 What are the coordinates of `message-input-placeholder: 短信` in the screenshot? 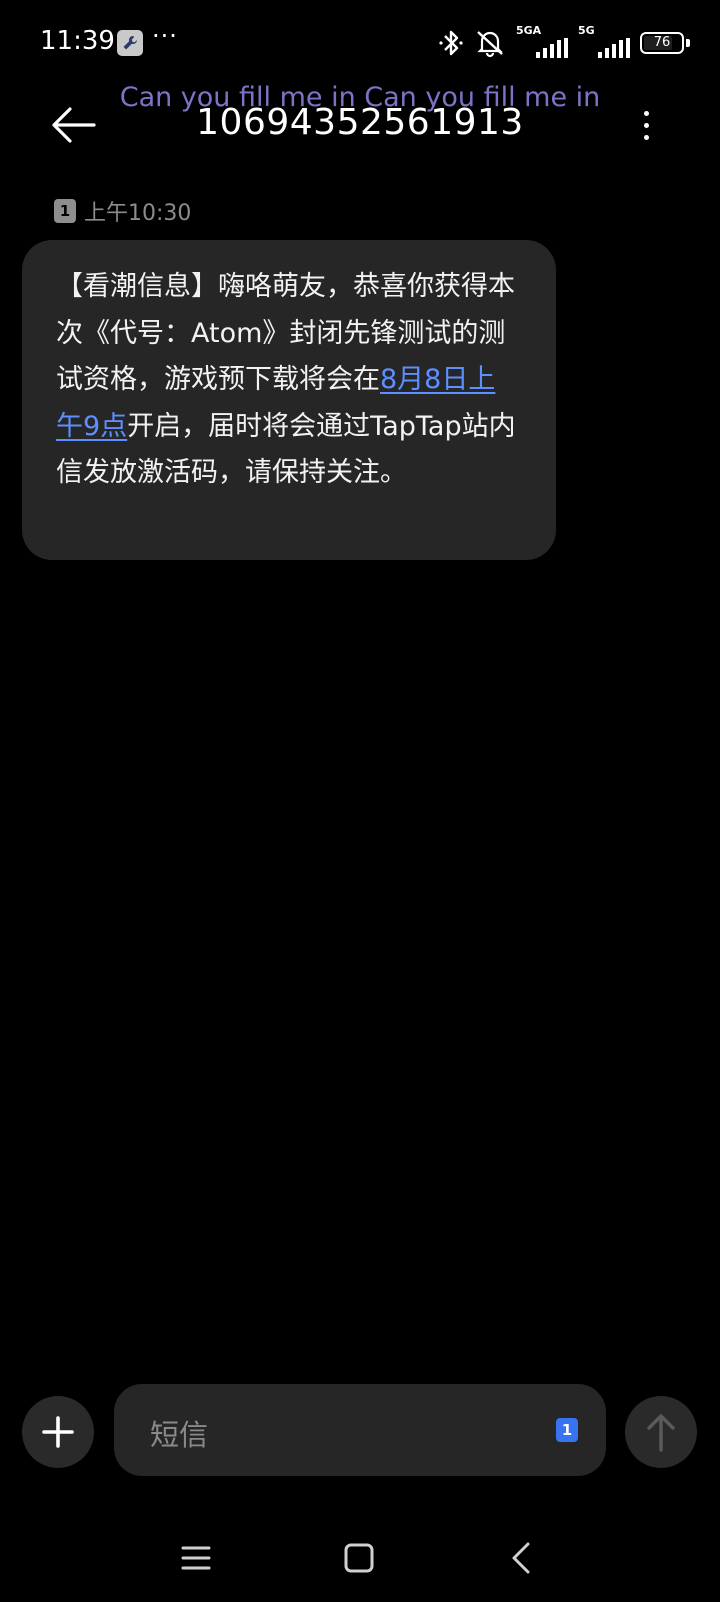 It's located at (179, 1435).